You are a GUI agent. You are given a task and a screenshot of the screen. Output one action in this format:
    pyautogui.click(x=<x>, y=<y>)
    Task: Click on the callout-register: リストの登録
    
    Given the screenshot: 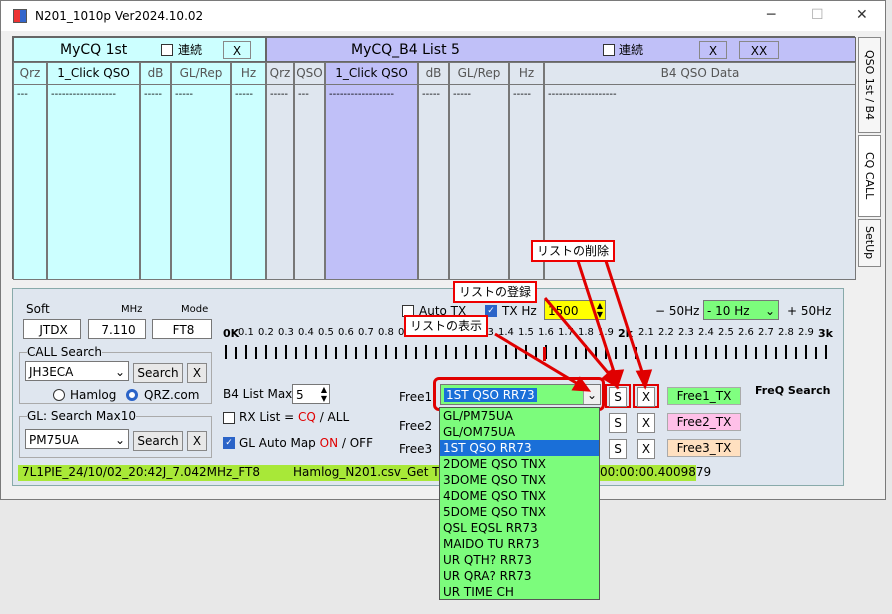 What is the action you would take?
    pyautogui.click(x=495, y=292)
    